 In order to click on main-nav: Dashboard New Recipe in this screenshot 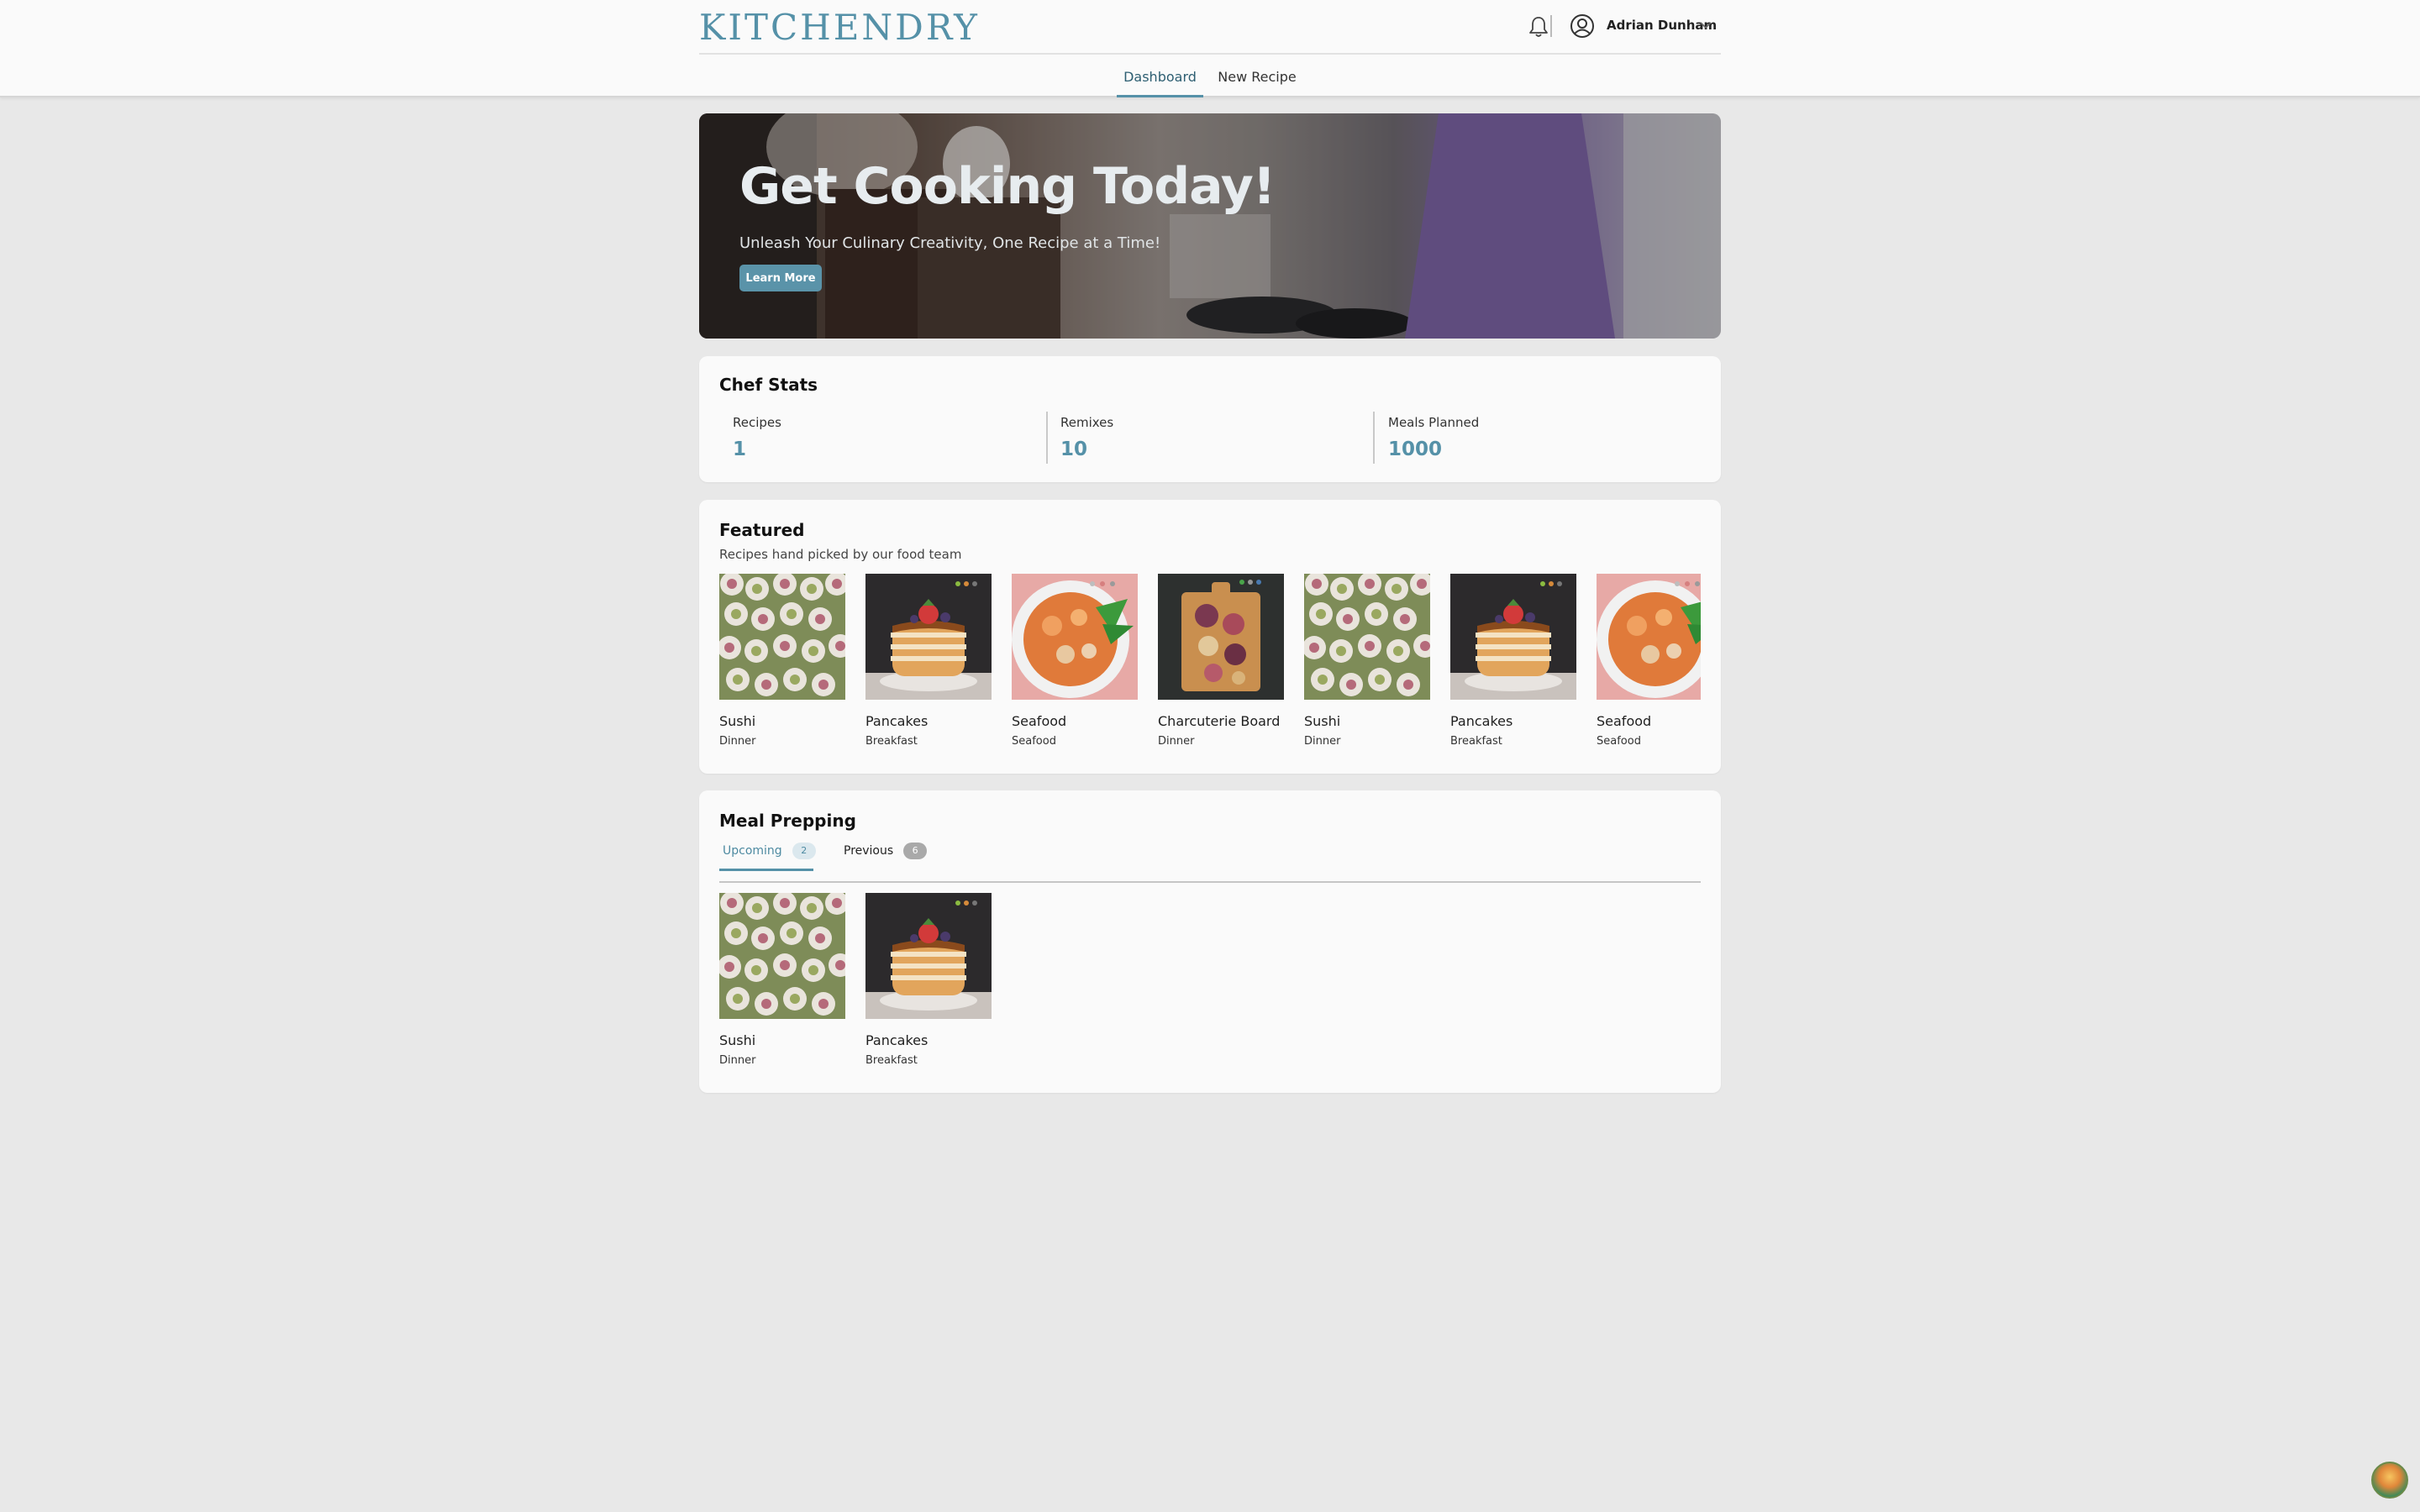, I will do `click(1210, 78)`.